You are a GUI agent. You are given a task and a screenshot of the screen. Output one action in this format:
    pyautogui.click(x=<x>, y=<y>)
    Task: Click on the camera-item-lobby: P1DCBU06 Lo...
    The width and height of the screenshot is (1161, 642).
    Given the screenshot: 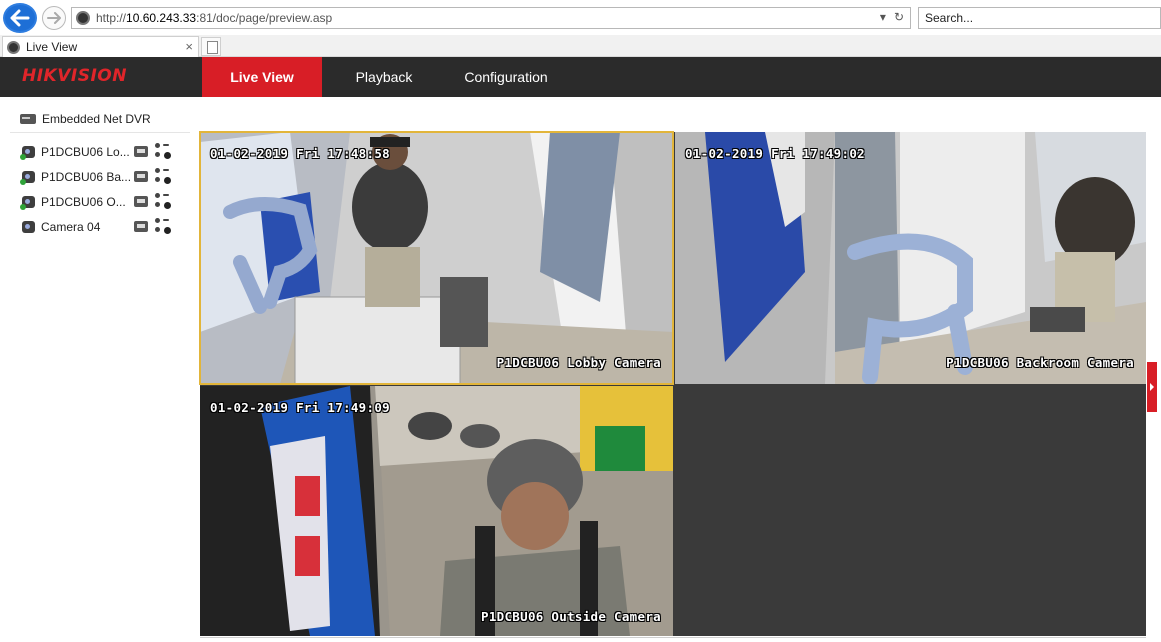 What is the action you would take?
    pyautogui.click(x=100, y=151)
    